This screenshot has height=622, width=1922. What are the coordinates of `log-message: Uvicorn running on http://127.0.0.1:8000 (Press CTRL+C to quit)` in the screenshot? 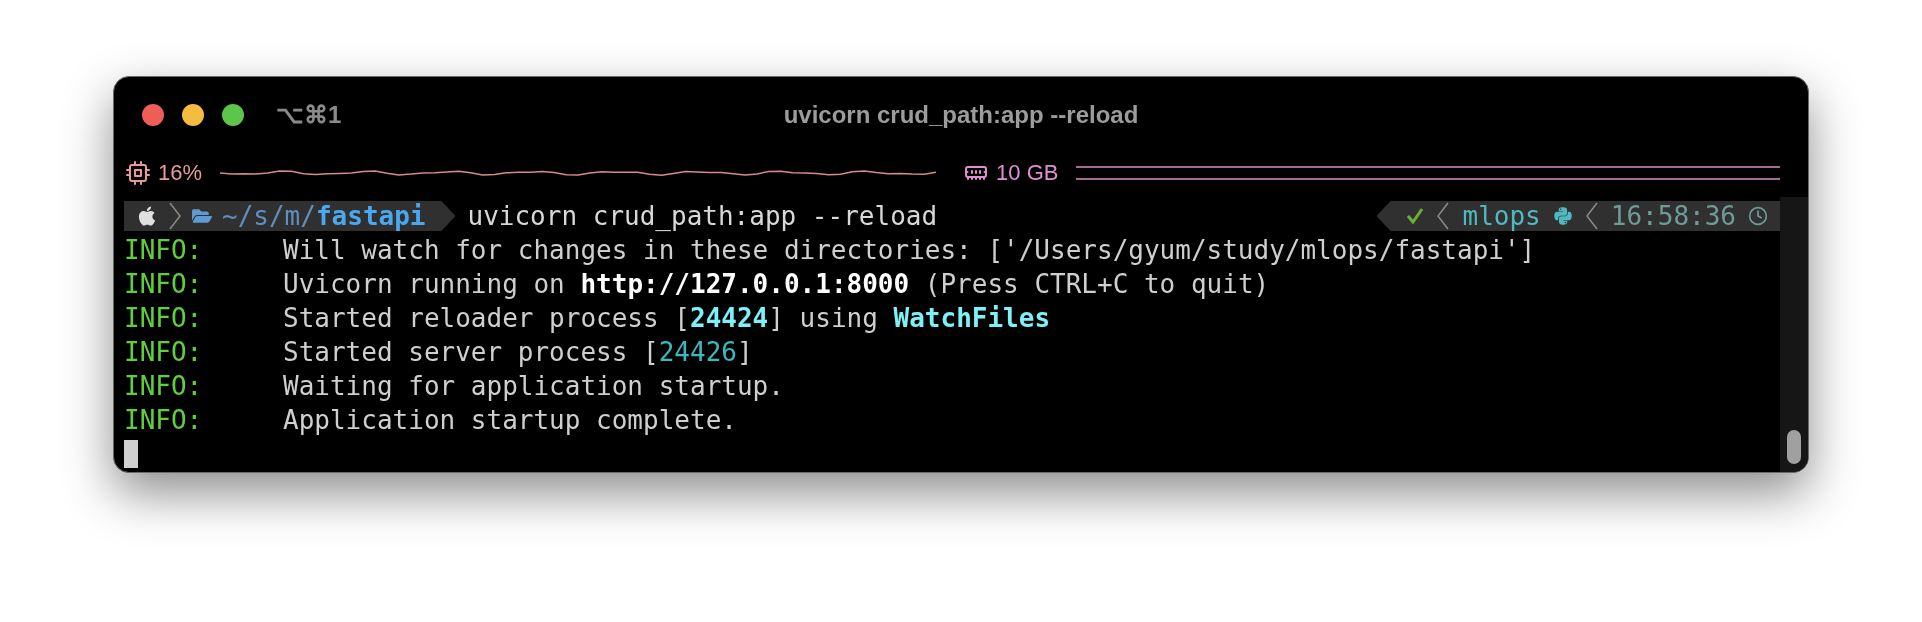 It's located at (776, 284).